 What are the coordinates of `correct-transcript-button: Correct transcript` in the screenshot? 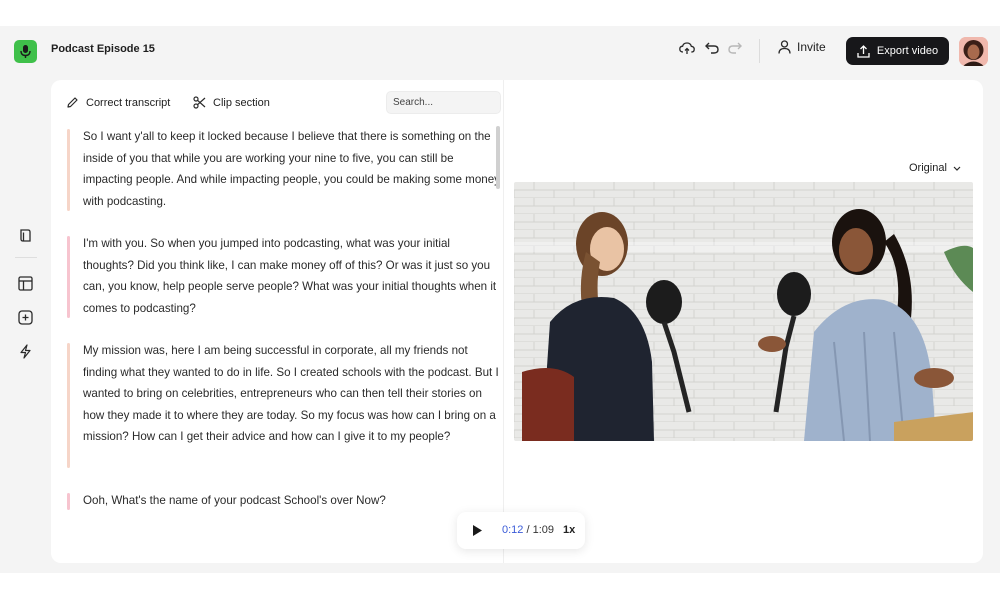 It's located at (118, 102).